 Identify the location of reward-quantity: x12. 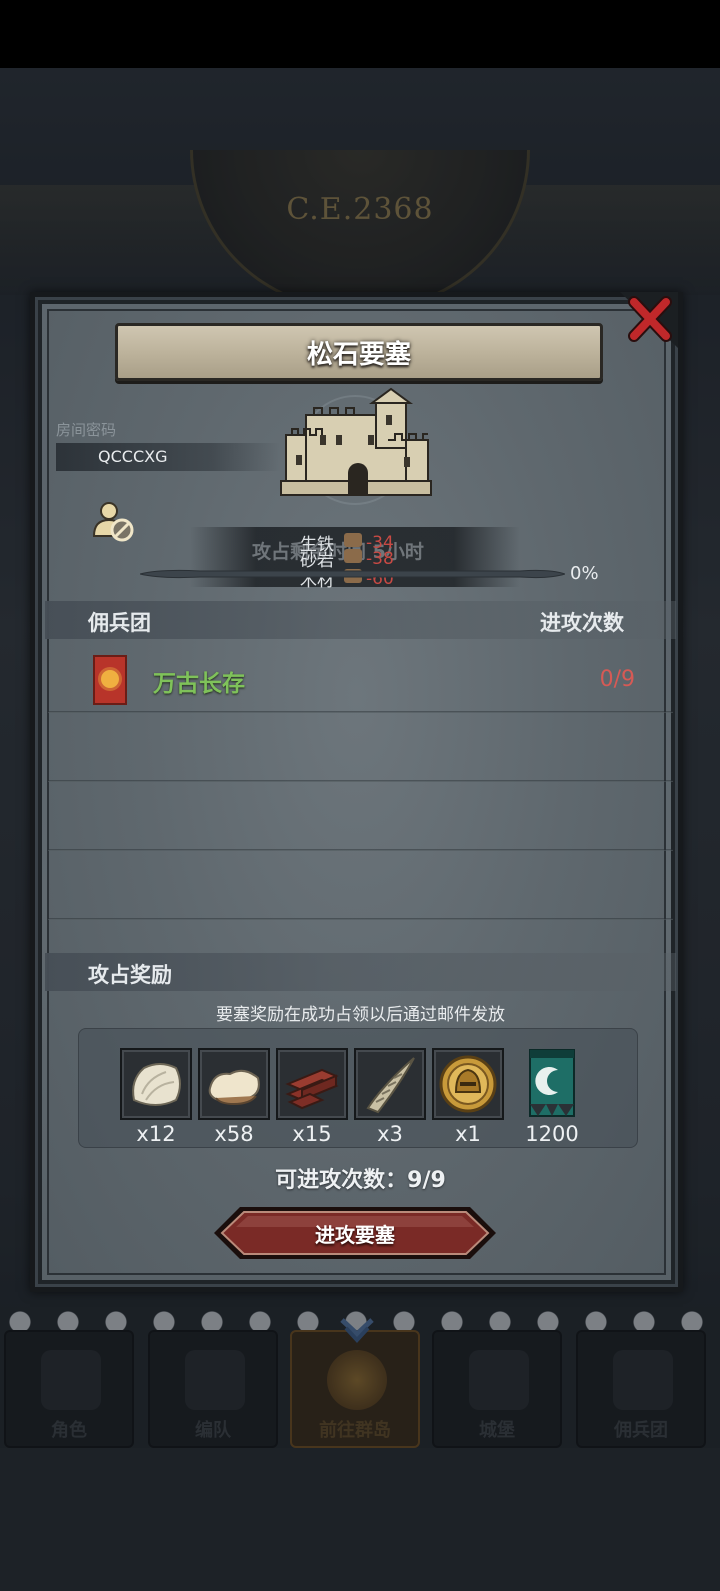
(156, 1134).